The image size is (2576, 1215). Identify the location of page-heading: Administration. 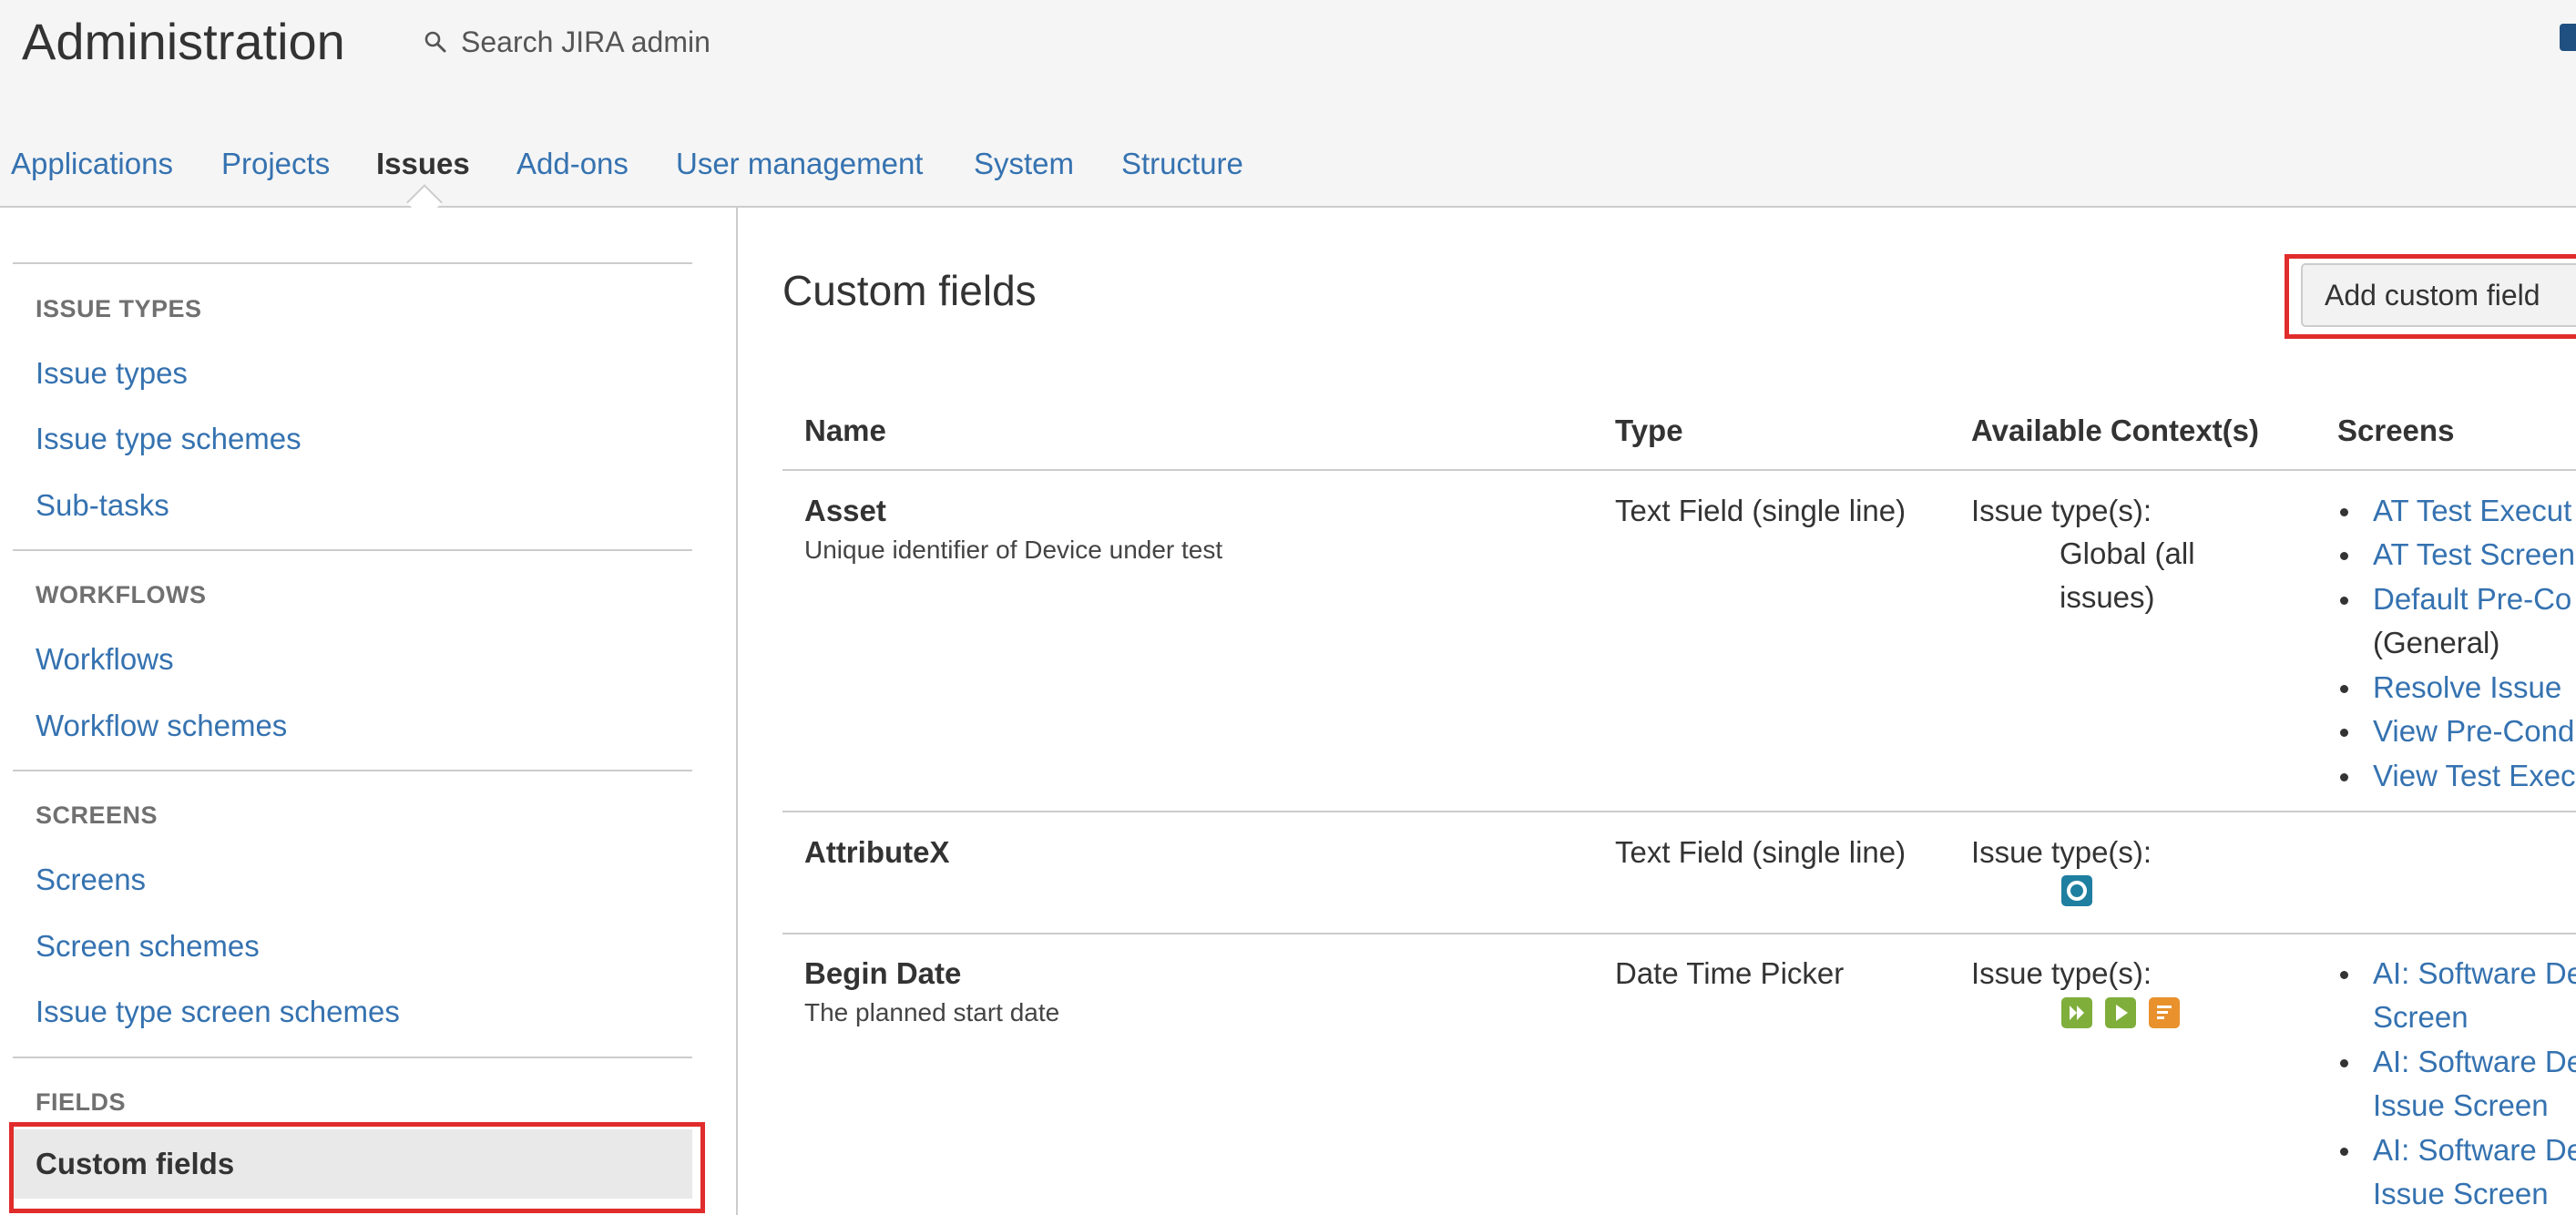
(184, 41).